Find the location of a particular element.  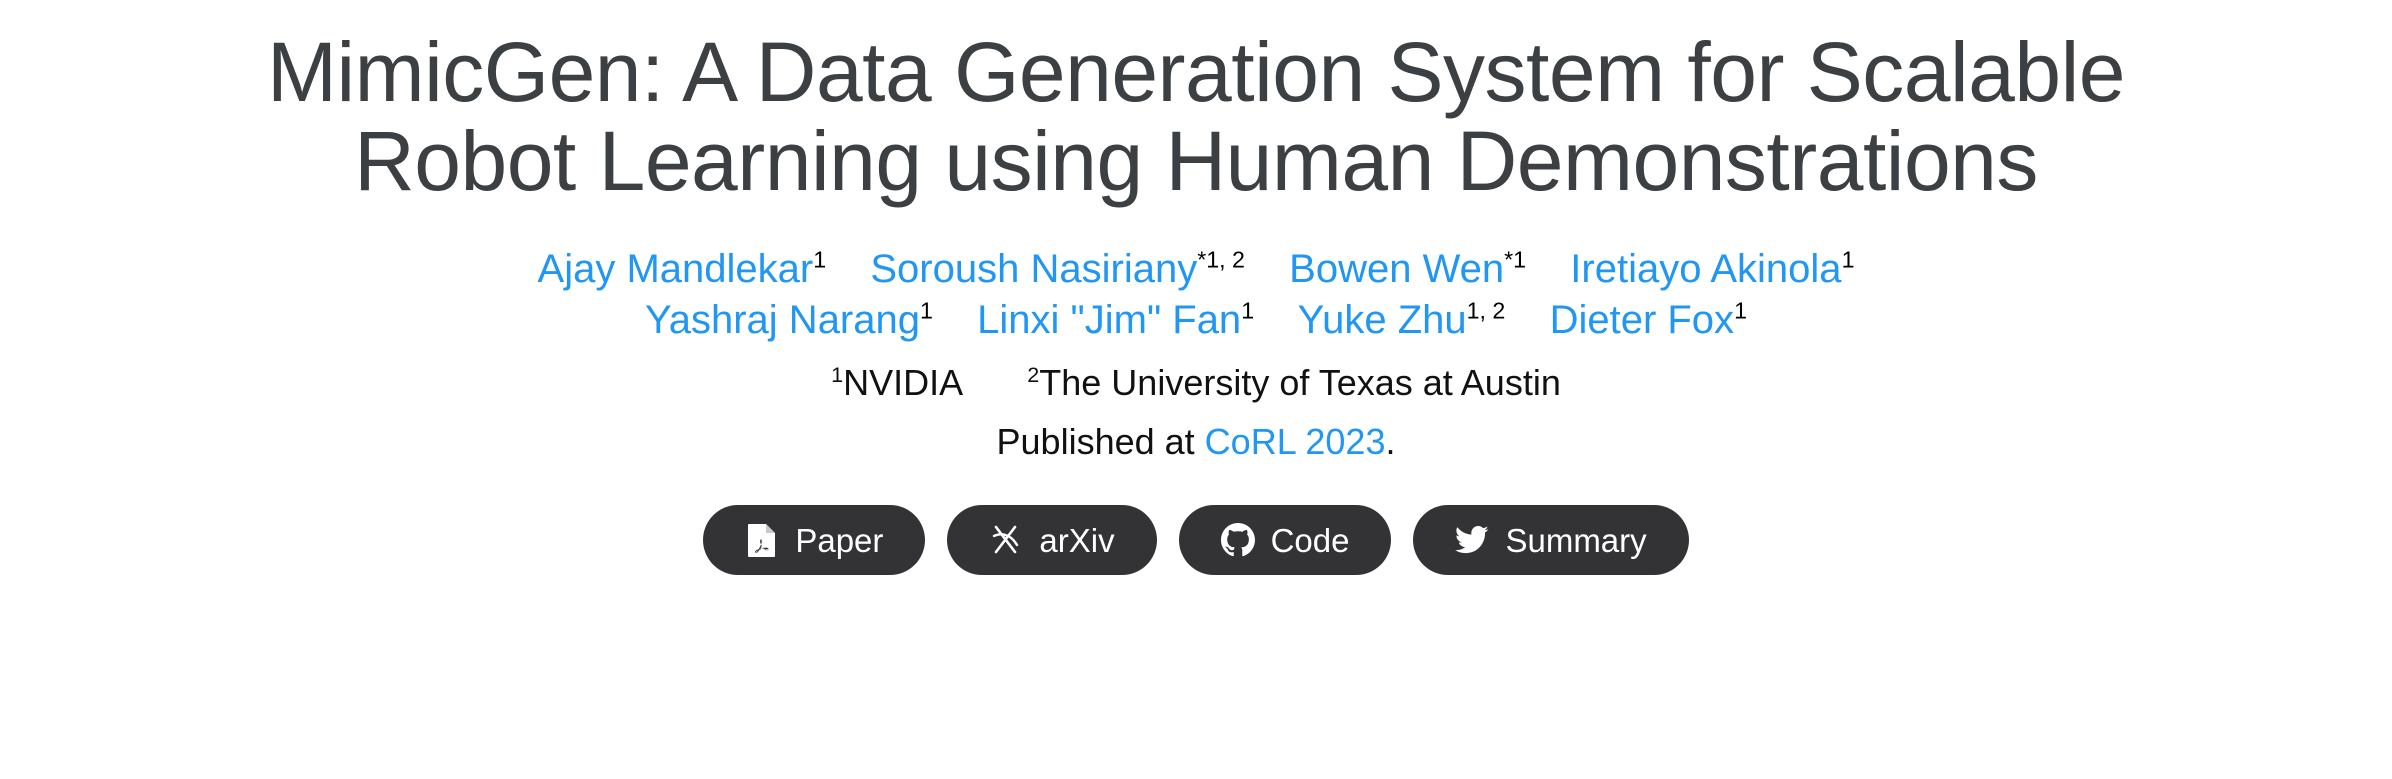

venue-suffix-text: . is located at coordinates (1390, 442).